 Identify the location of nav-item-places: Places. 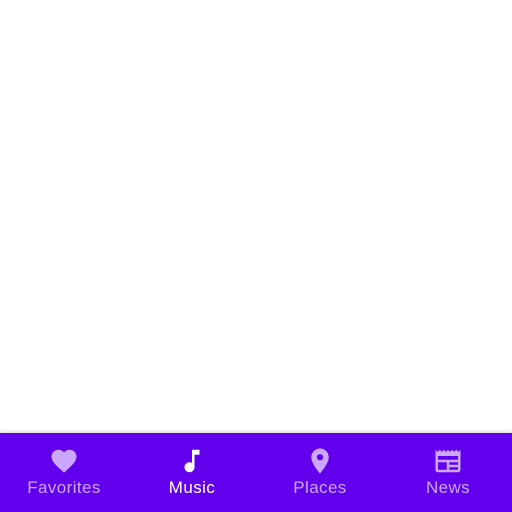
(320, 472).